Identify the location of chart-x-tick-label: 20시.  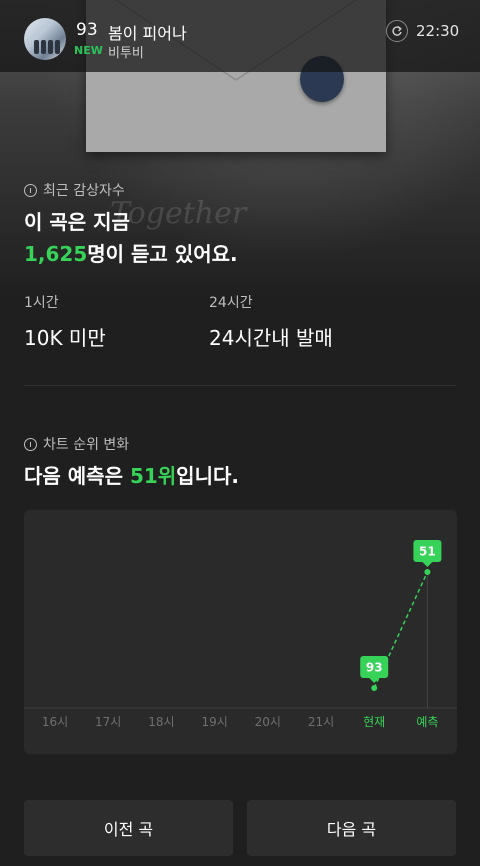
(268, 722).